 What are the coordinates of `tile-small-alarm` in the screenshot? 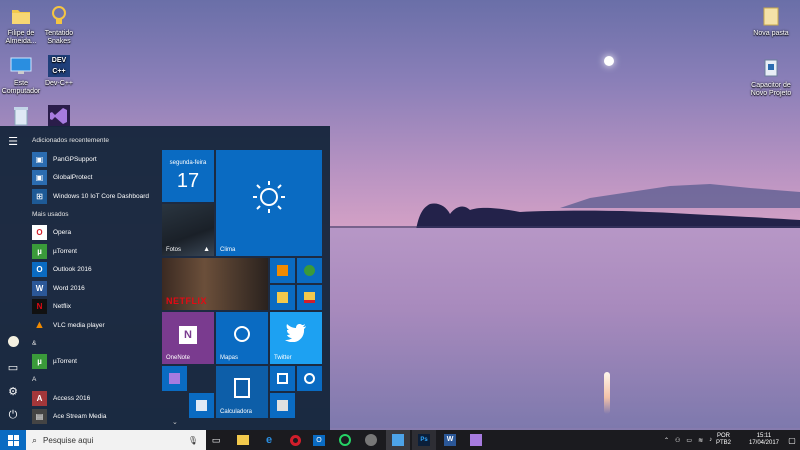 It's located at (309, 378).